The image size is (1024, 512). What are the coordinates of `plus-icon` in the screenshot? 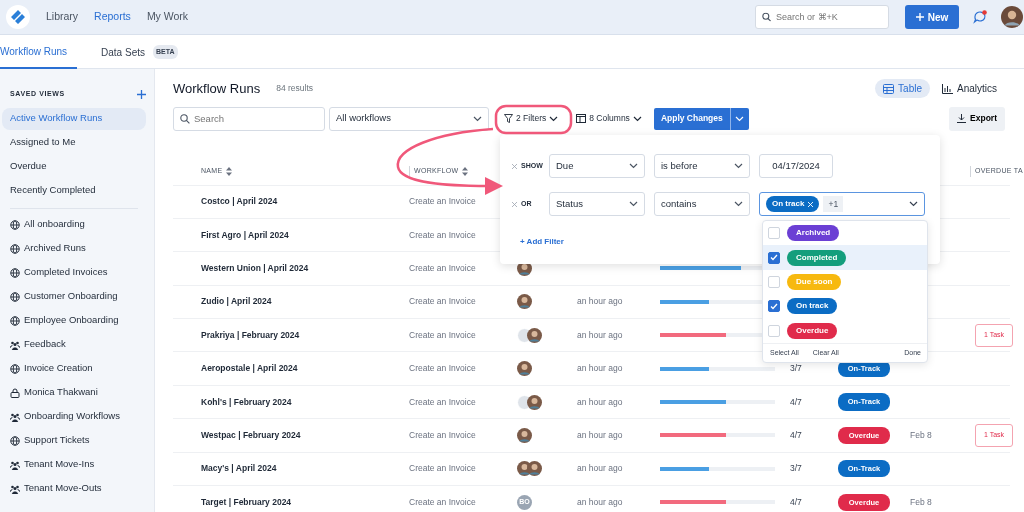 It's located at (919, 17).